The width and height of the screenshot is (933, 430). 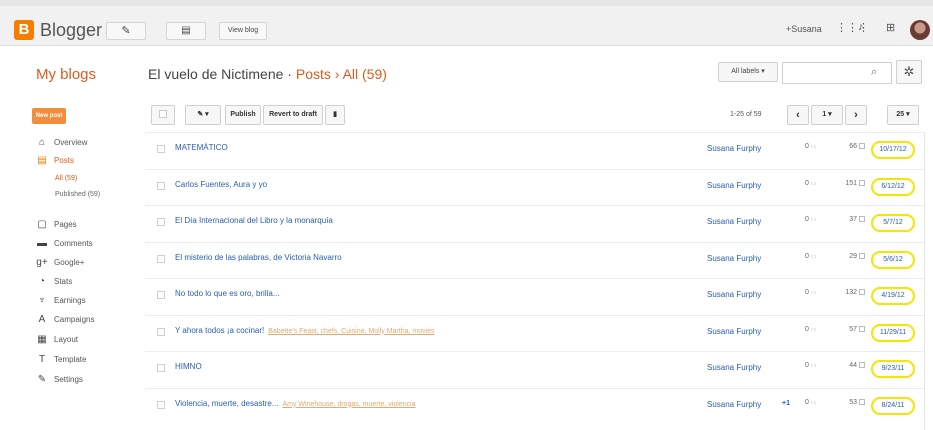 What do you see at coordinates (243, 31) in the screenshot?
I see `view-blog-button: View blog` at bounding box center [243, 31].